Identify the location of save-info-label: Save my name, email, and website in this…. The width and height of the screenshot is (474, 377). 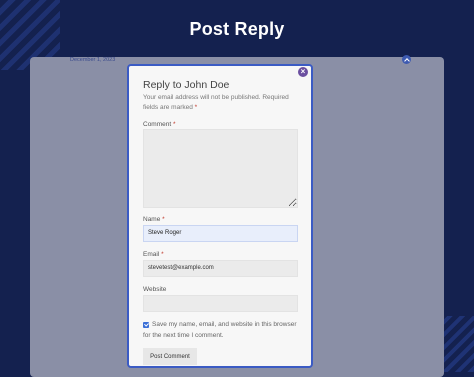
(220, 330).